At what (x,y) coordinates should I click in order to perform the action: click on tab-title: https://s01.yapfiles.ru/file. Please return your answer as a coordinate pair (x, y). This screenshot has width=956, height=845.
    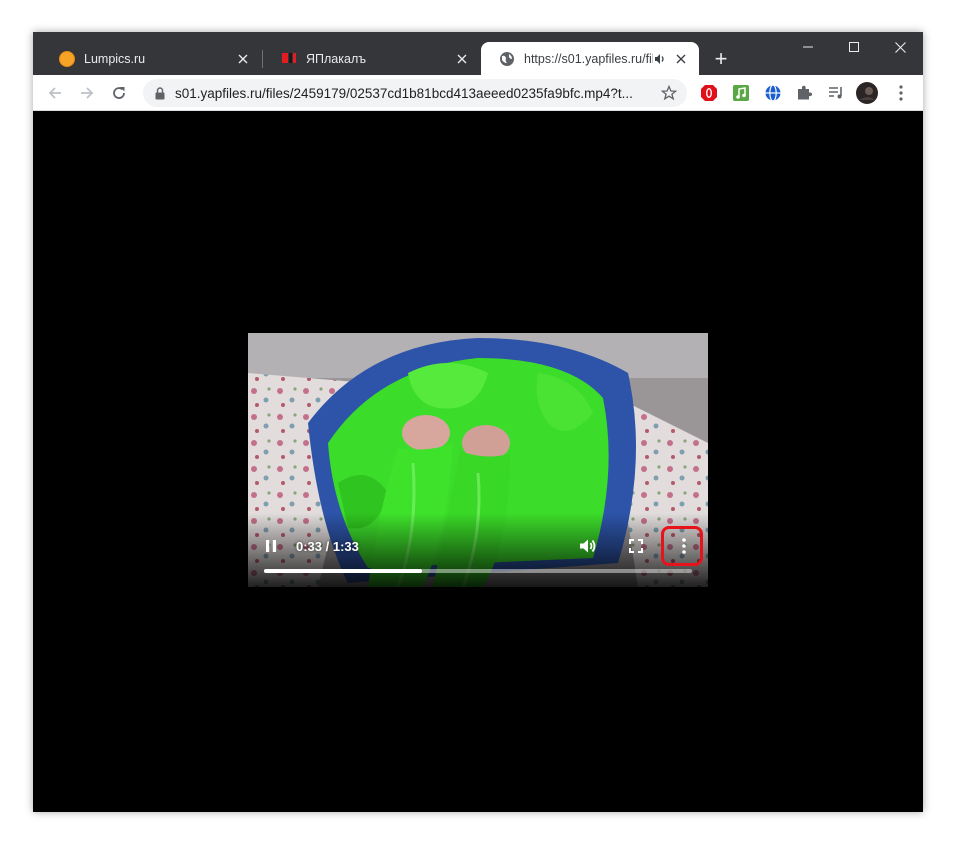
    Looking at the image, I should click on (588, 58).